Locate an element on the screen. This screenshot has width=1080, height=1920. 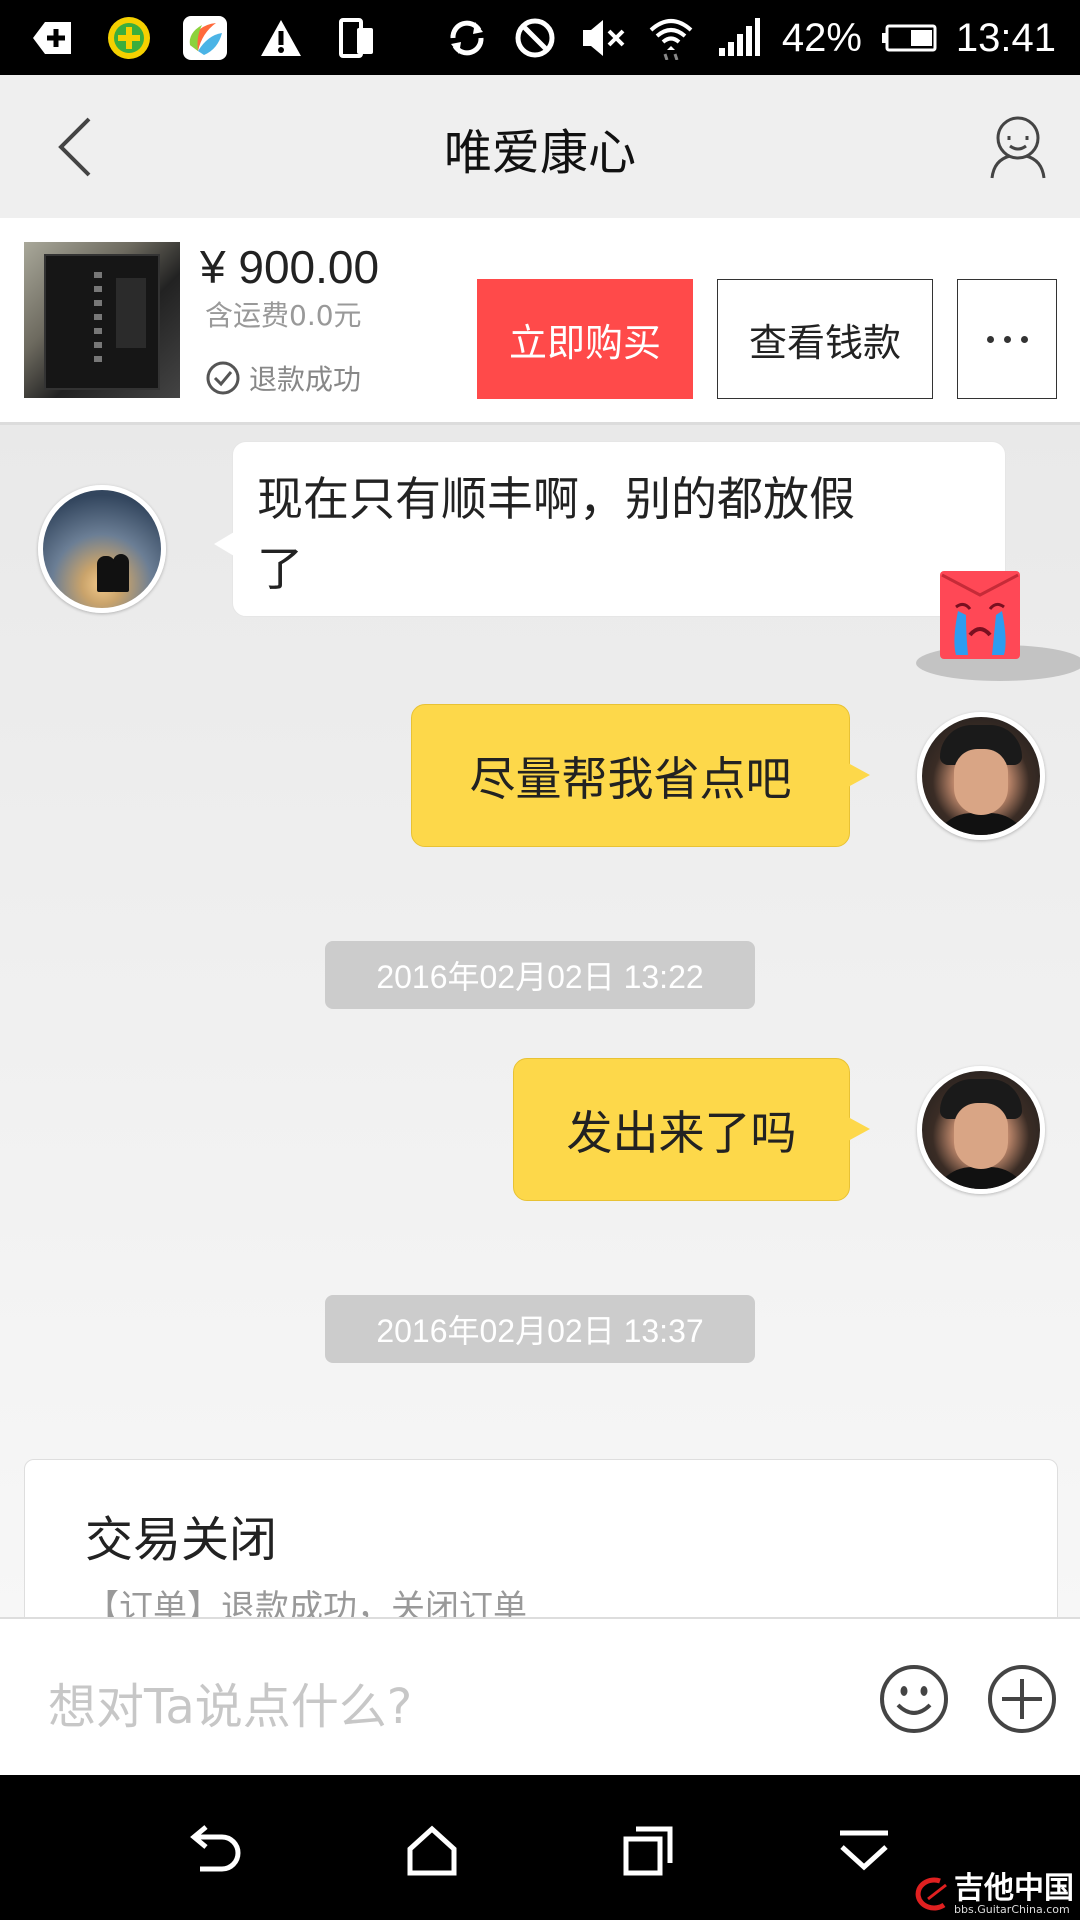
profile-button is located at coordinates (1018, 147).